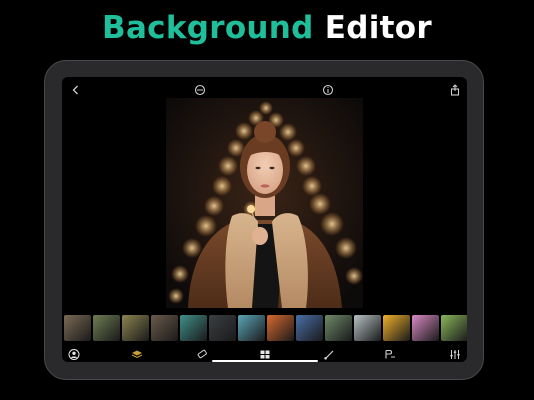 The image size is (534, 400). What do you see at coordinates (309, 328) in the screenshot?
I see `background-thumbnail-abstract-blue` at bounding box center [309, 328].